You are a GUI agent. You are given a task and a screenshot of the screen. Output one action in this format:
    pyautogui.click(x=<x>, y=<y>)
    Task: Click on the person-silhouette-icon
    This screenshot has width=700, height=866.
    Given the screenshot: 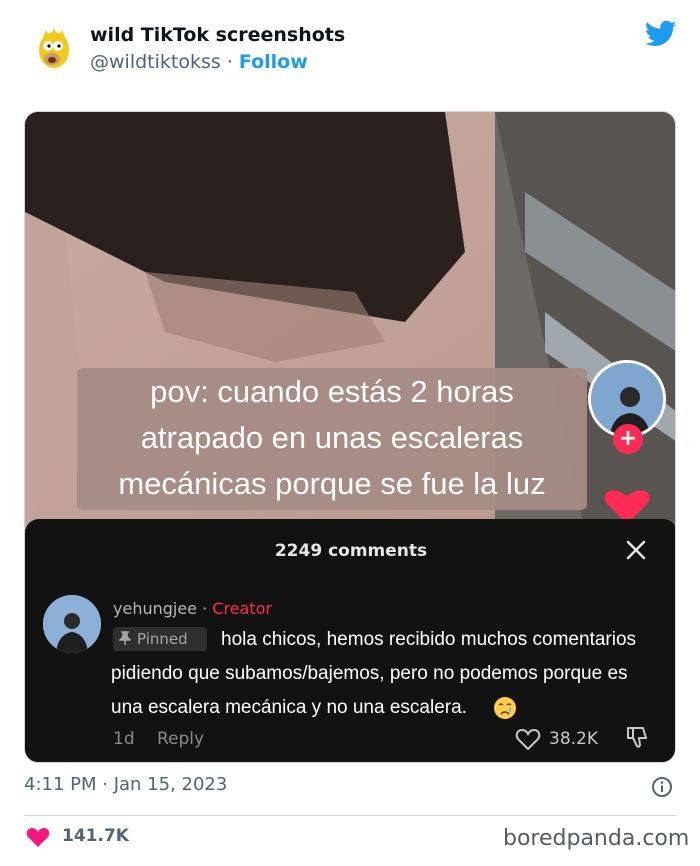 What is the action you would take?
    pyautogui.click(x=72, y=624)
    